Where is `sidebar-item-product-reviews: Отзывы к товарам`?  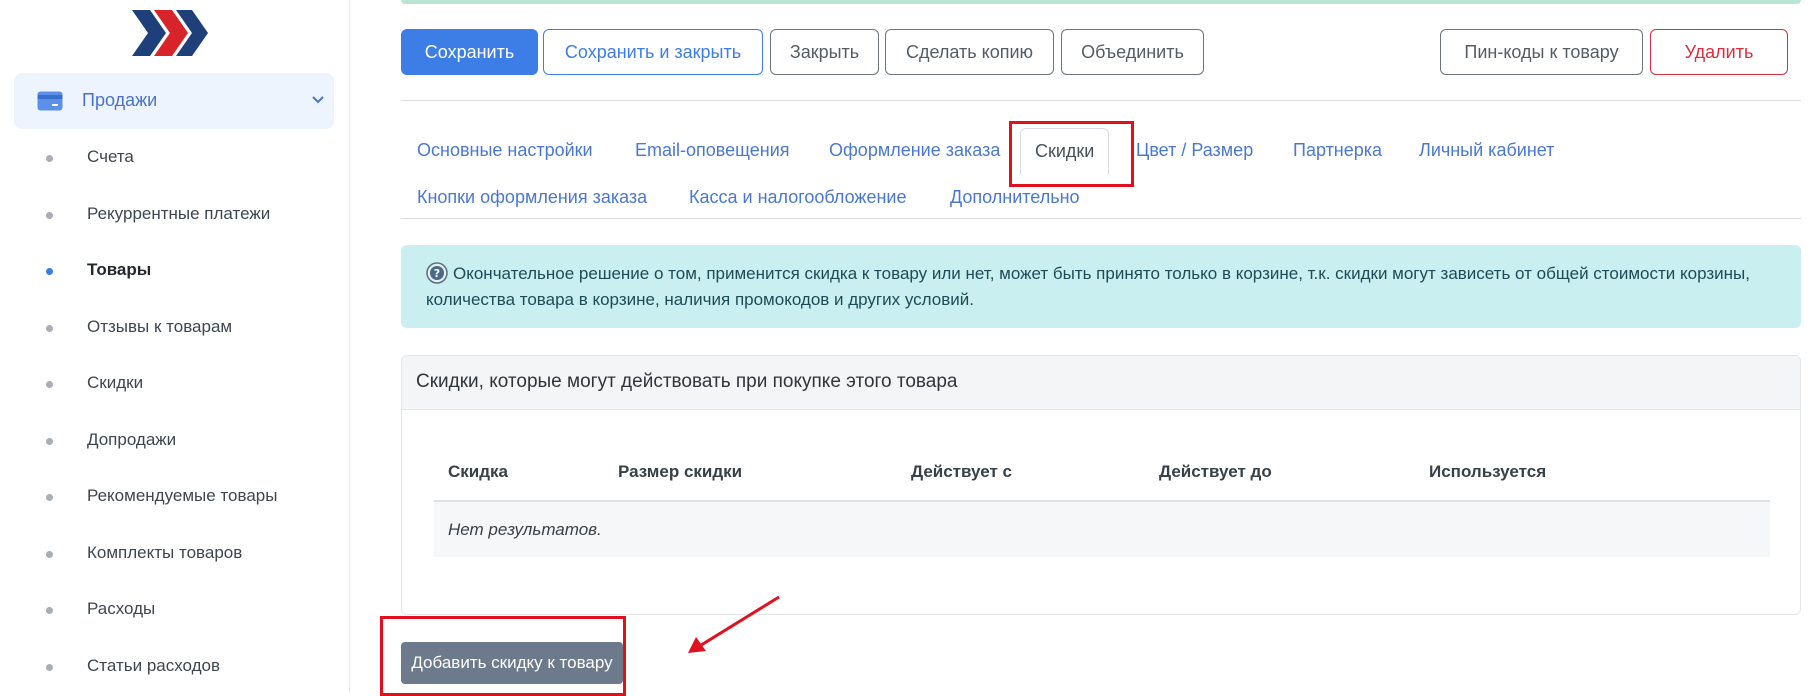
sidebar-item-product-reviews: Отзывы к товарам is located at coordinates (175, 328).